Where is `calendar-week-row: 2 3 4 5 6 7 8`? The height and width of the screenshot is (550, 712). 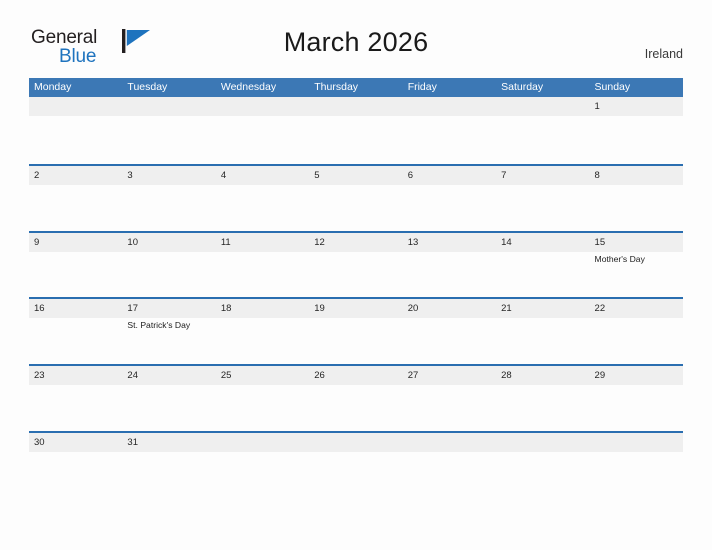
calendar-week-row: 2 3 4 5 6 7 8 is located at coordinates (356, 197).